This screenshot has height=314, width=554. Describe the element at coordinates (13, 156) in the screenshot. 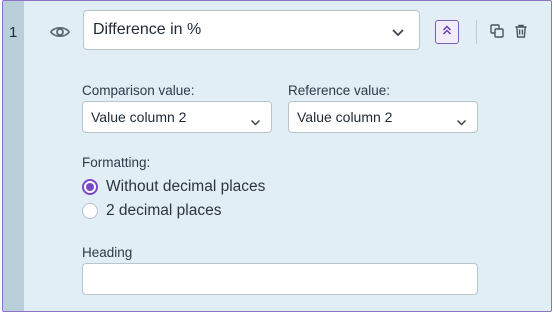

I see `row-gutter: 1` at that location.